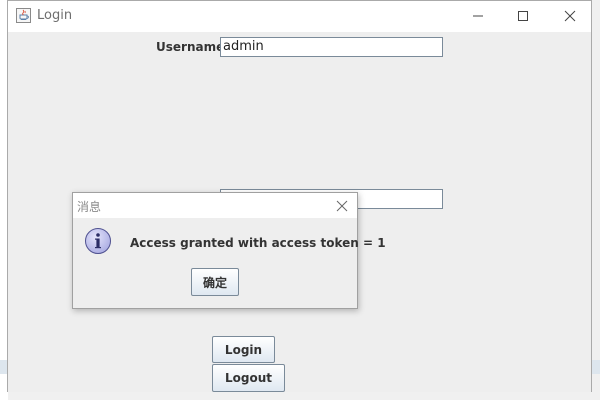  What do you see at coordinates (331, 47) in the screenshot?
I see `username-input: admin` at bounding box center [331, 47].